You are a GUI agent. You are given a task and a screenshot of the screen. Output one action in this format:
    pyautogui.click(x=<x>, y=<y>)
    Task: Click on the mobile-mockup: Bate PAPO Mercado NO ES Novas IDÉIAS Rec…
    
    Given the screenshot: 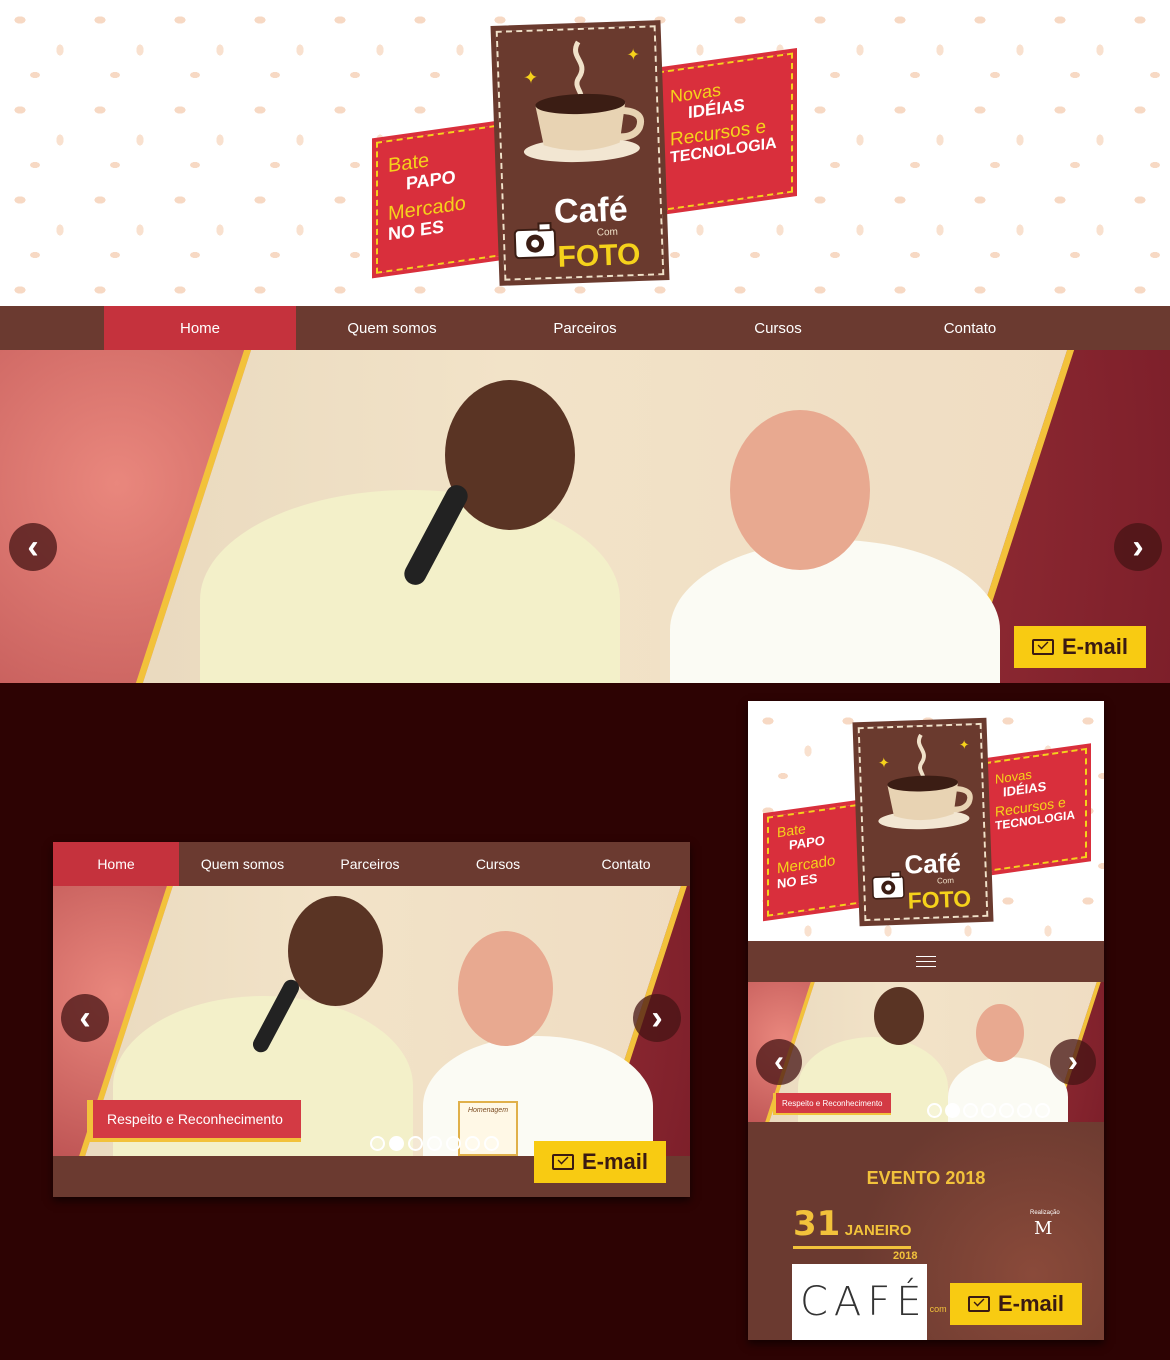 What is the action you would take?
    pyautogui.click(x=926, y=1020)
    